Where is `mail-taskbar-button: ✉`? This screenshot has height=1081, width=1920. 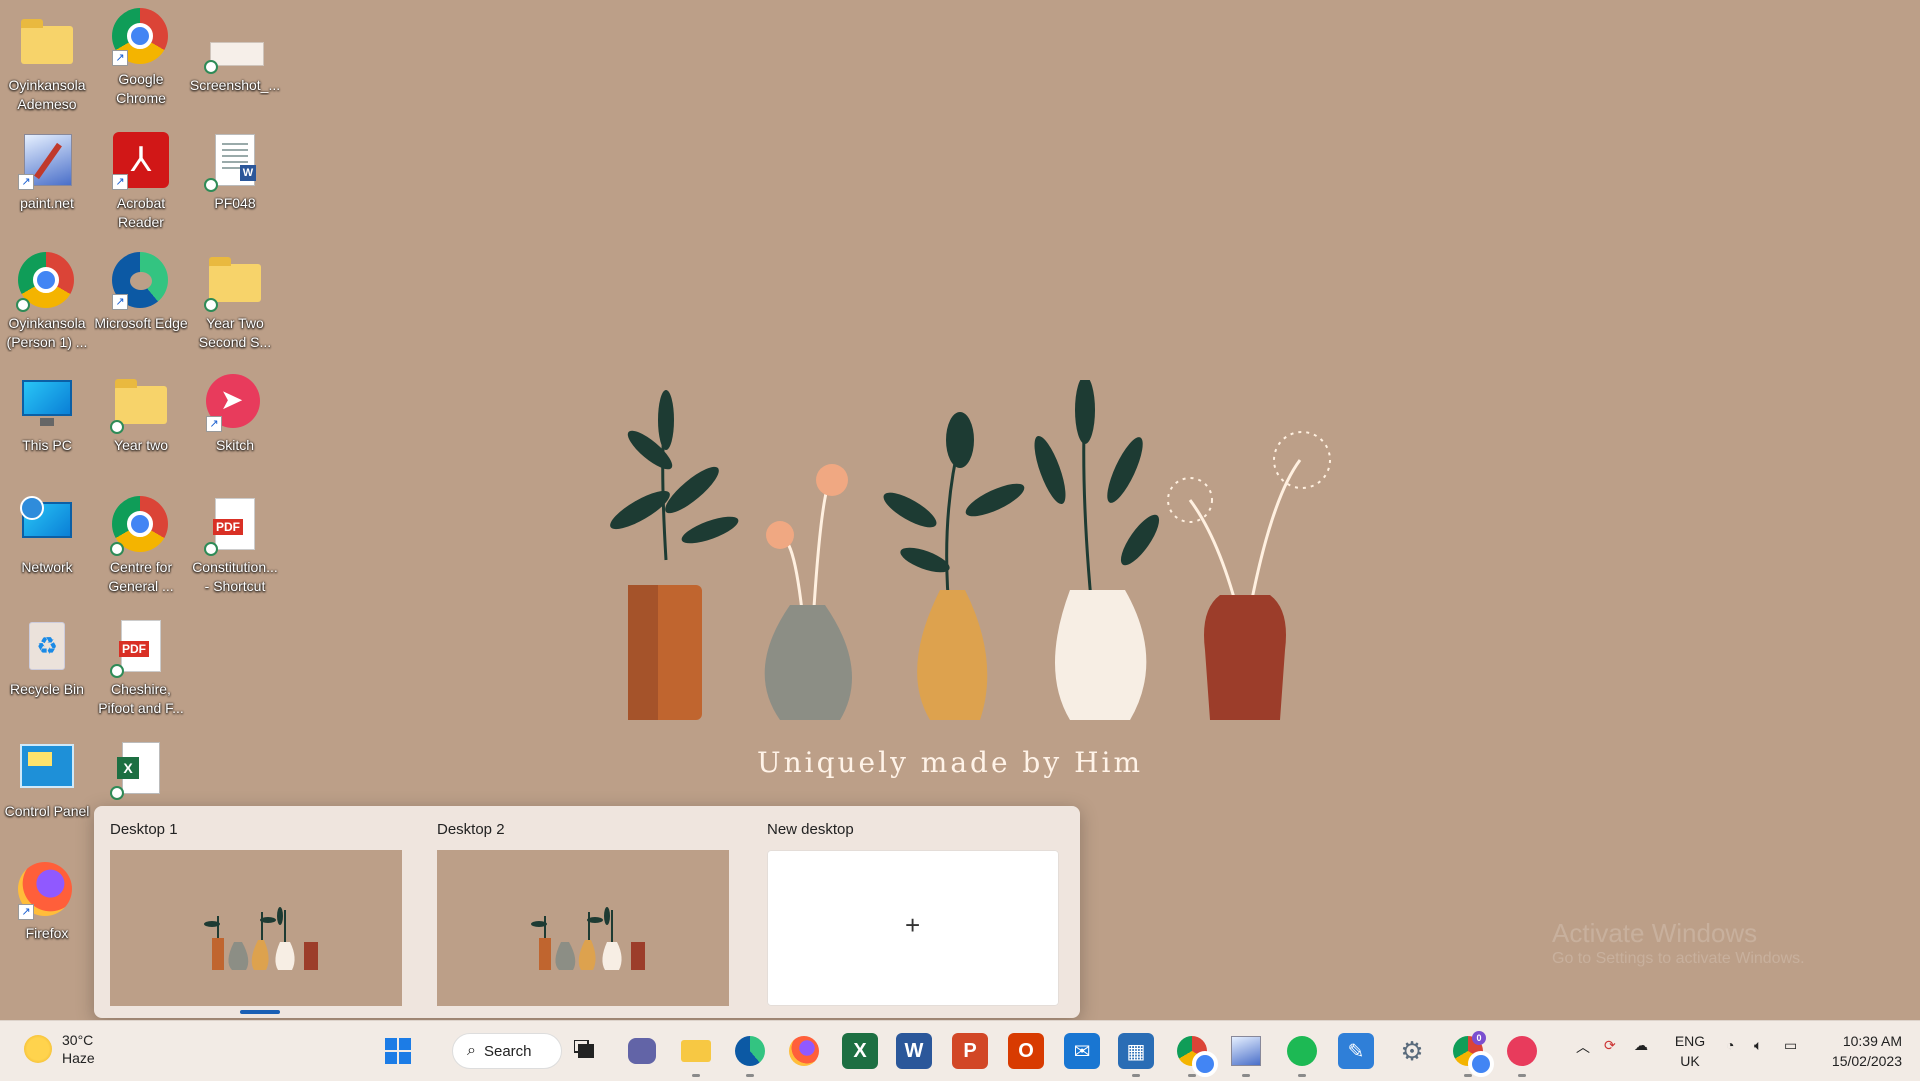
mail-taskbar-button: ✉ is located at coordinates (1082, 1051).